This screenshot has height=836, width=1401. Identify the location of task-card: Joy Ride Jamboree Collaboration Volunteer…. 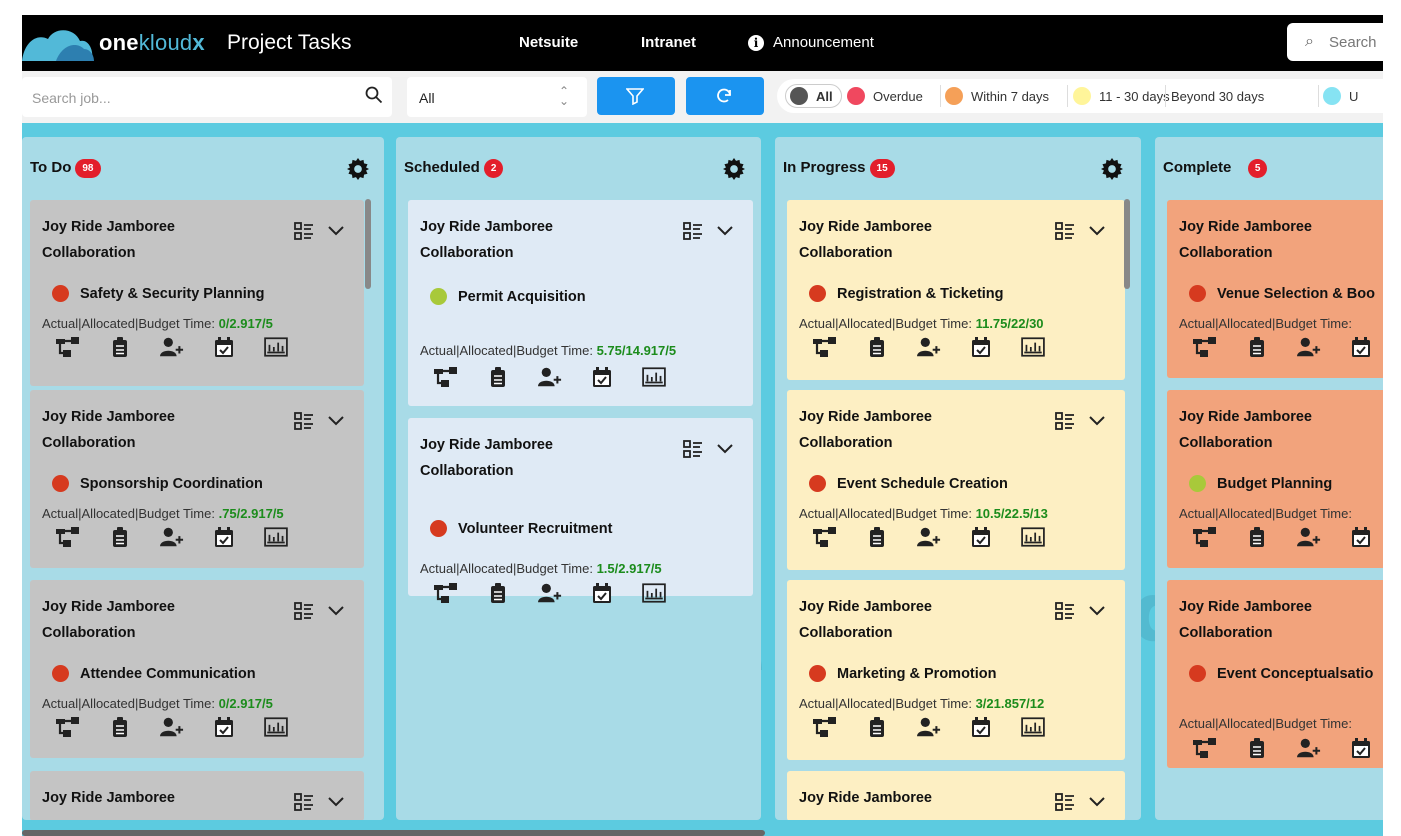
(580, 507).